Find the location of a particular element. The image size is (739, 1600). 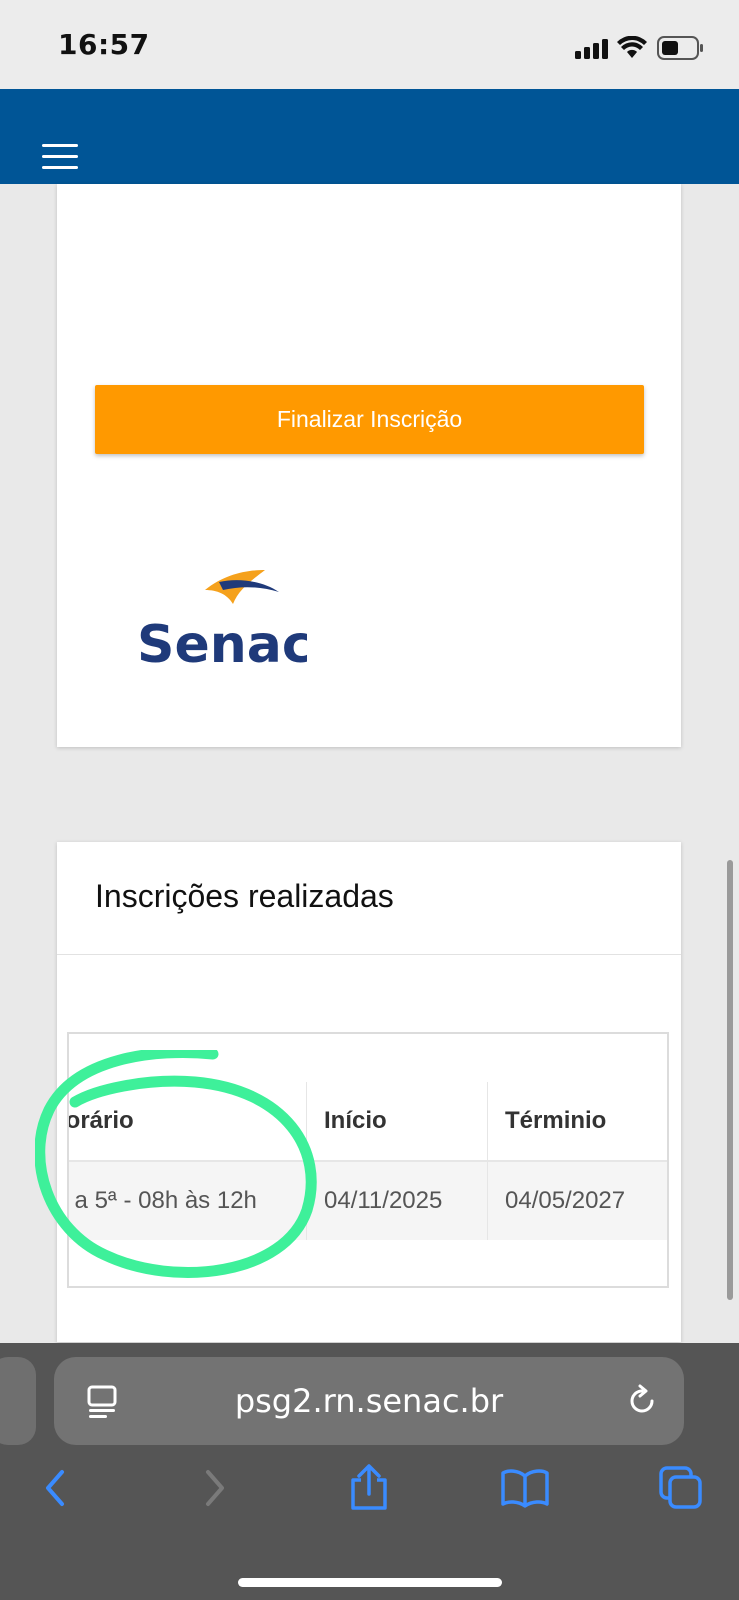

app-header is located at coordinates (369, 136).